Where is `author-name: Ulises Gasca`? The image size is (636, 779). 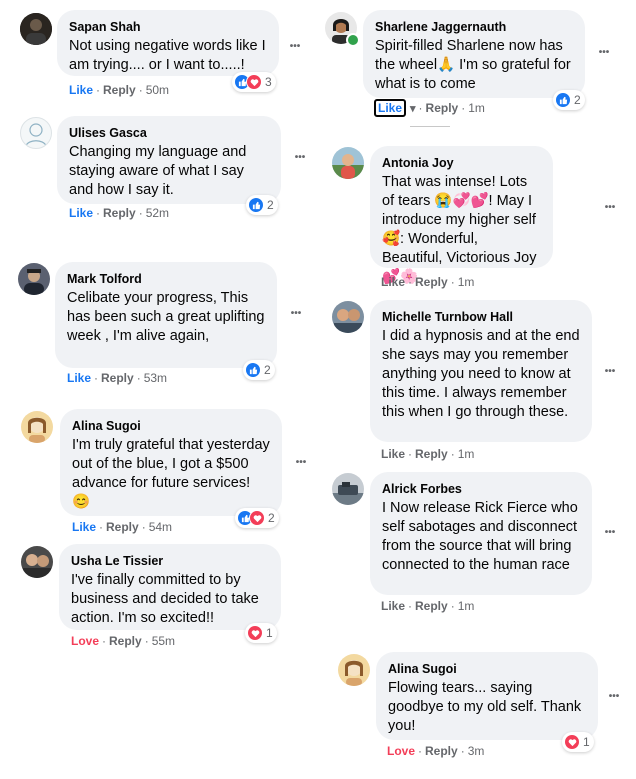
author-name: Ulises Gasca is located at coordinates (169, 133).